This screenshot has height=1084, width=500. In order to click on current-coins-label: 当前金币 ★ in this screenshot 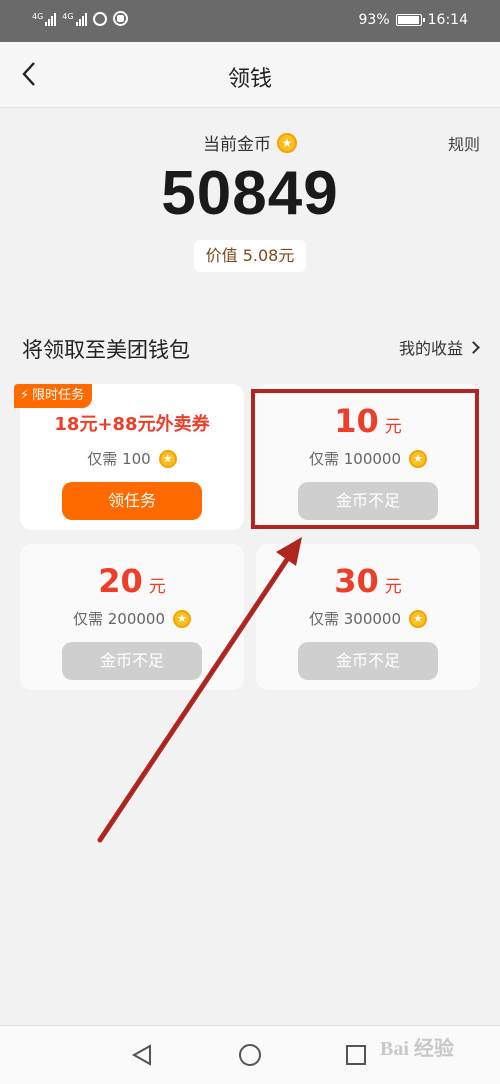, I will do `click(250, 142)`.